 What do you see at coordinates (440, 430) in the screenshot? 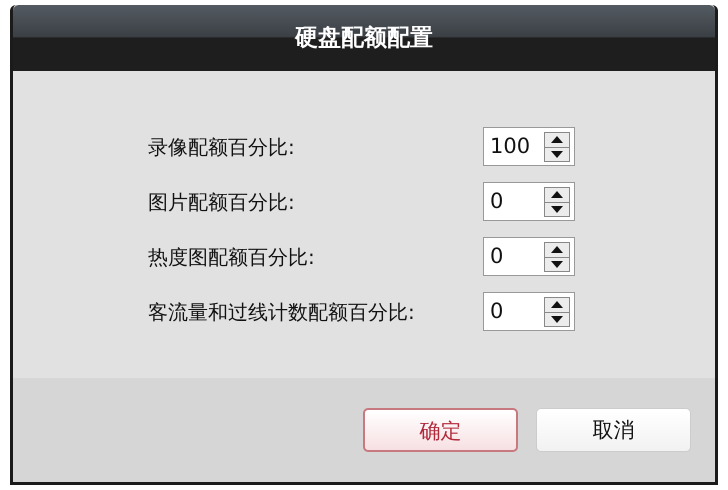
I see `confirm-button: 确定` at bounding box center [440, 430].